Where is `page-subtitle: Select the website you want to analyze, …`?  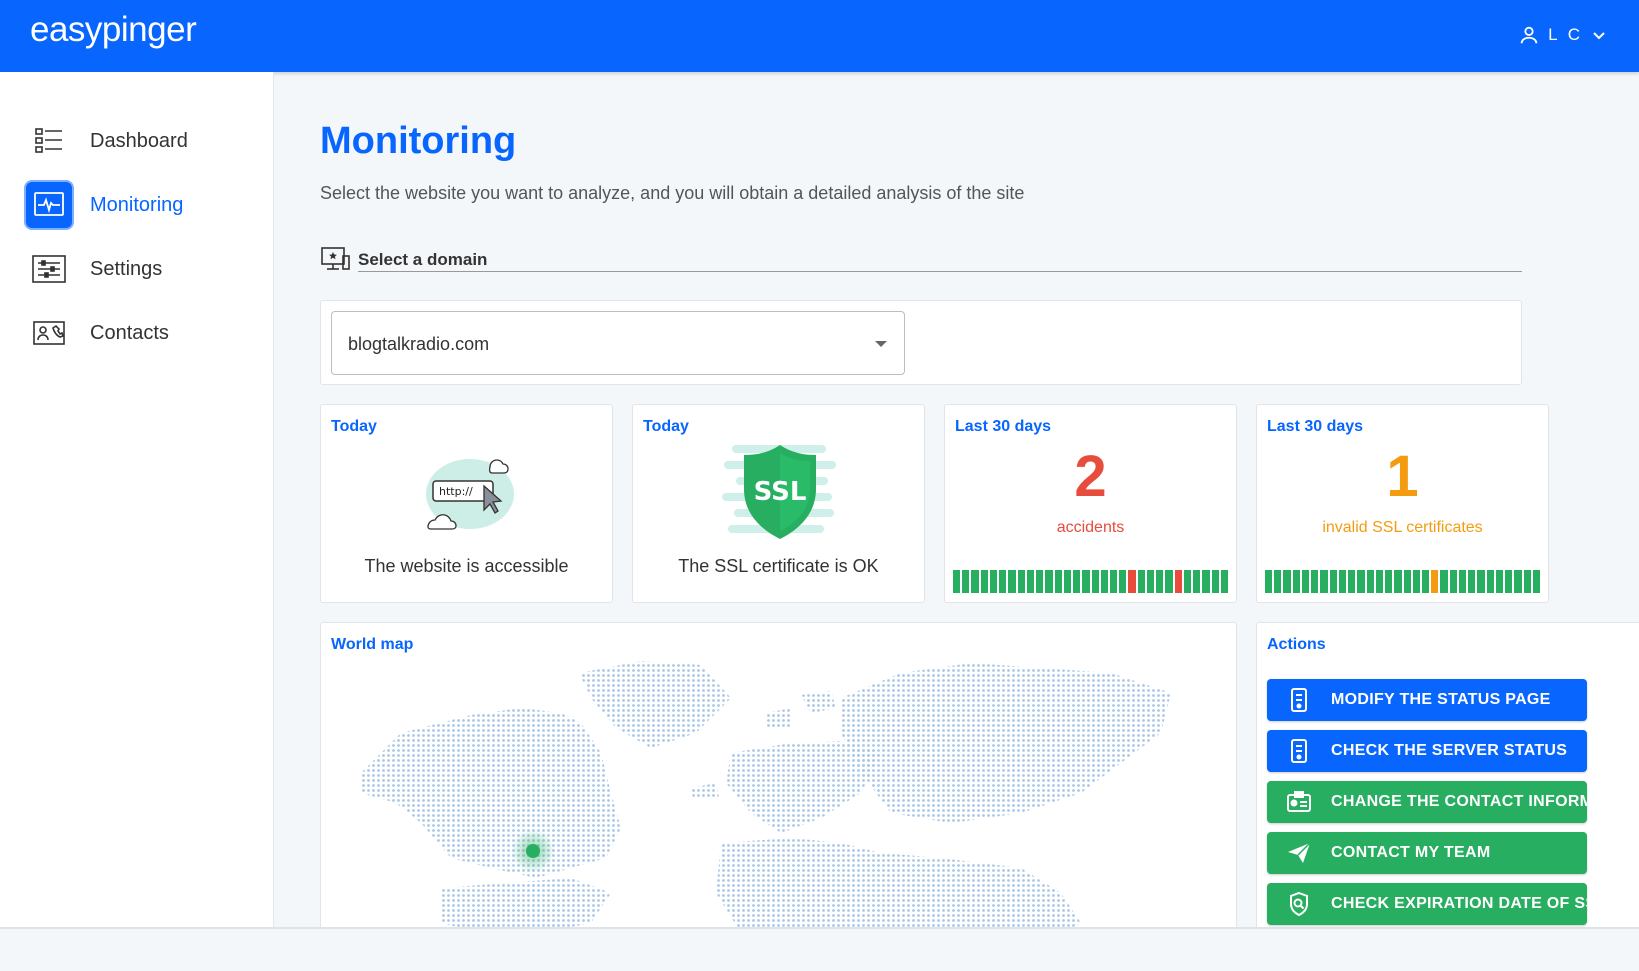
page-subtitle: Select the website you want to analyze, … is located at coordinates (672, 193).